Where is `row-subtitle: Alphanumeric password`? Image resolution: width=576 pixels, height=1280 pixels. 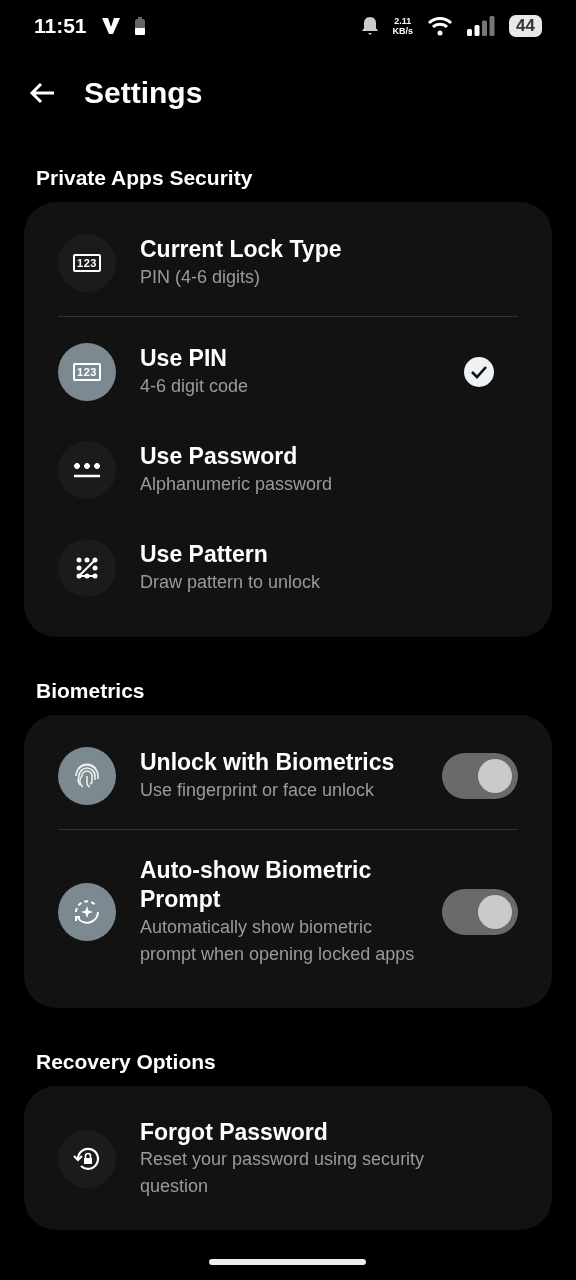
row-subtitle: Alphanumeric password is located at coordinates (237, 484).